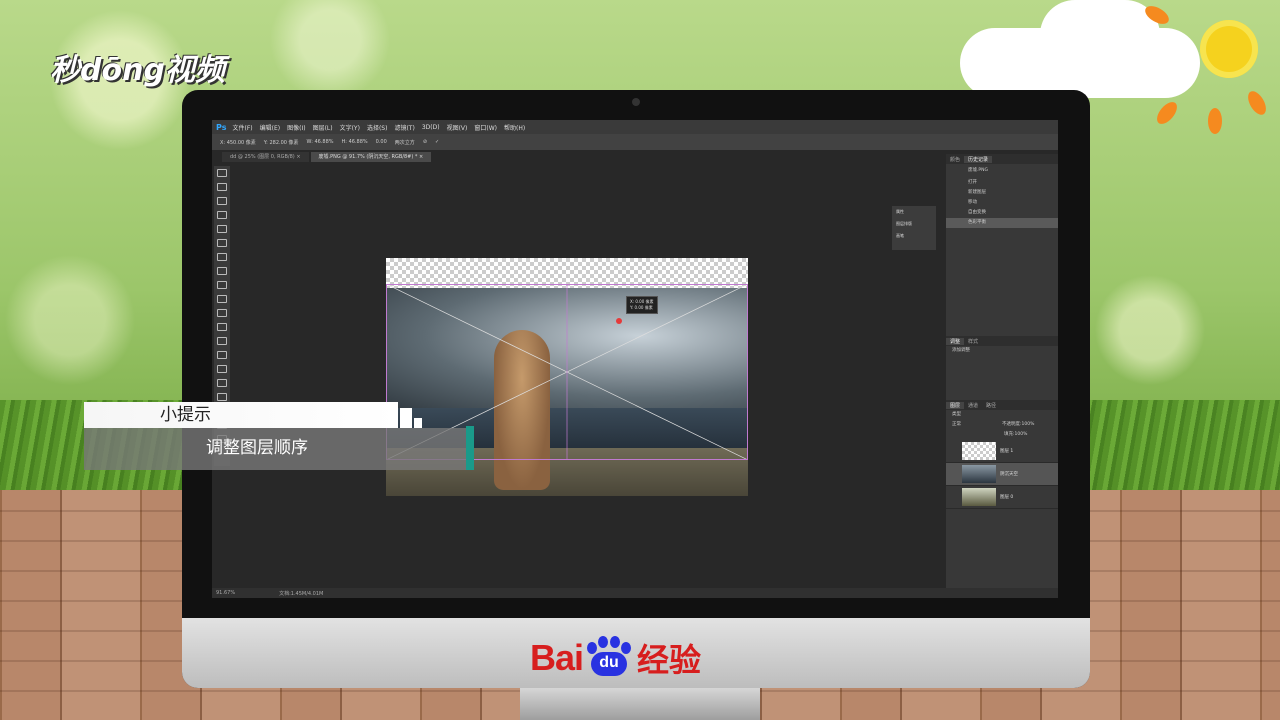 This screenshot has height=720, width=1280. What do you see at coordinates (1002, 203) in the screenshot?
I see `history-item: 移动` at bounding box center [1002, 203].